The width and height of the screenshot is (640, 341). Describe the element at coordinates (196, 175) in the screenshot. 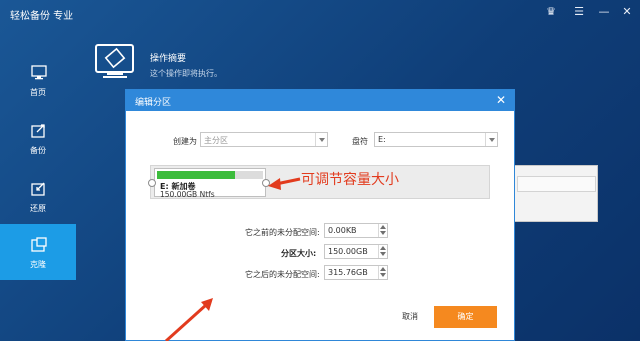

I see `partition-usage-fill` at that location.